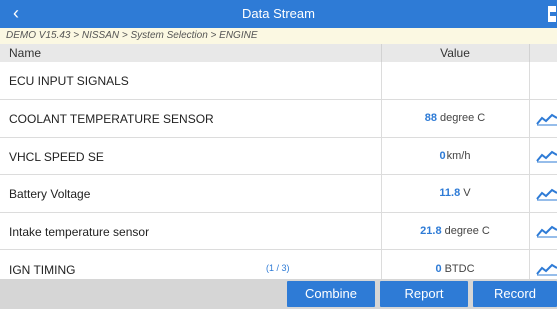 This screenshot has height=309, width=557. I want to click on exit-icon, so click(552, 14).